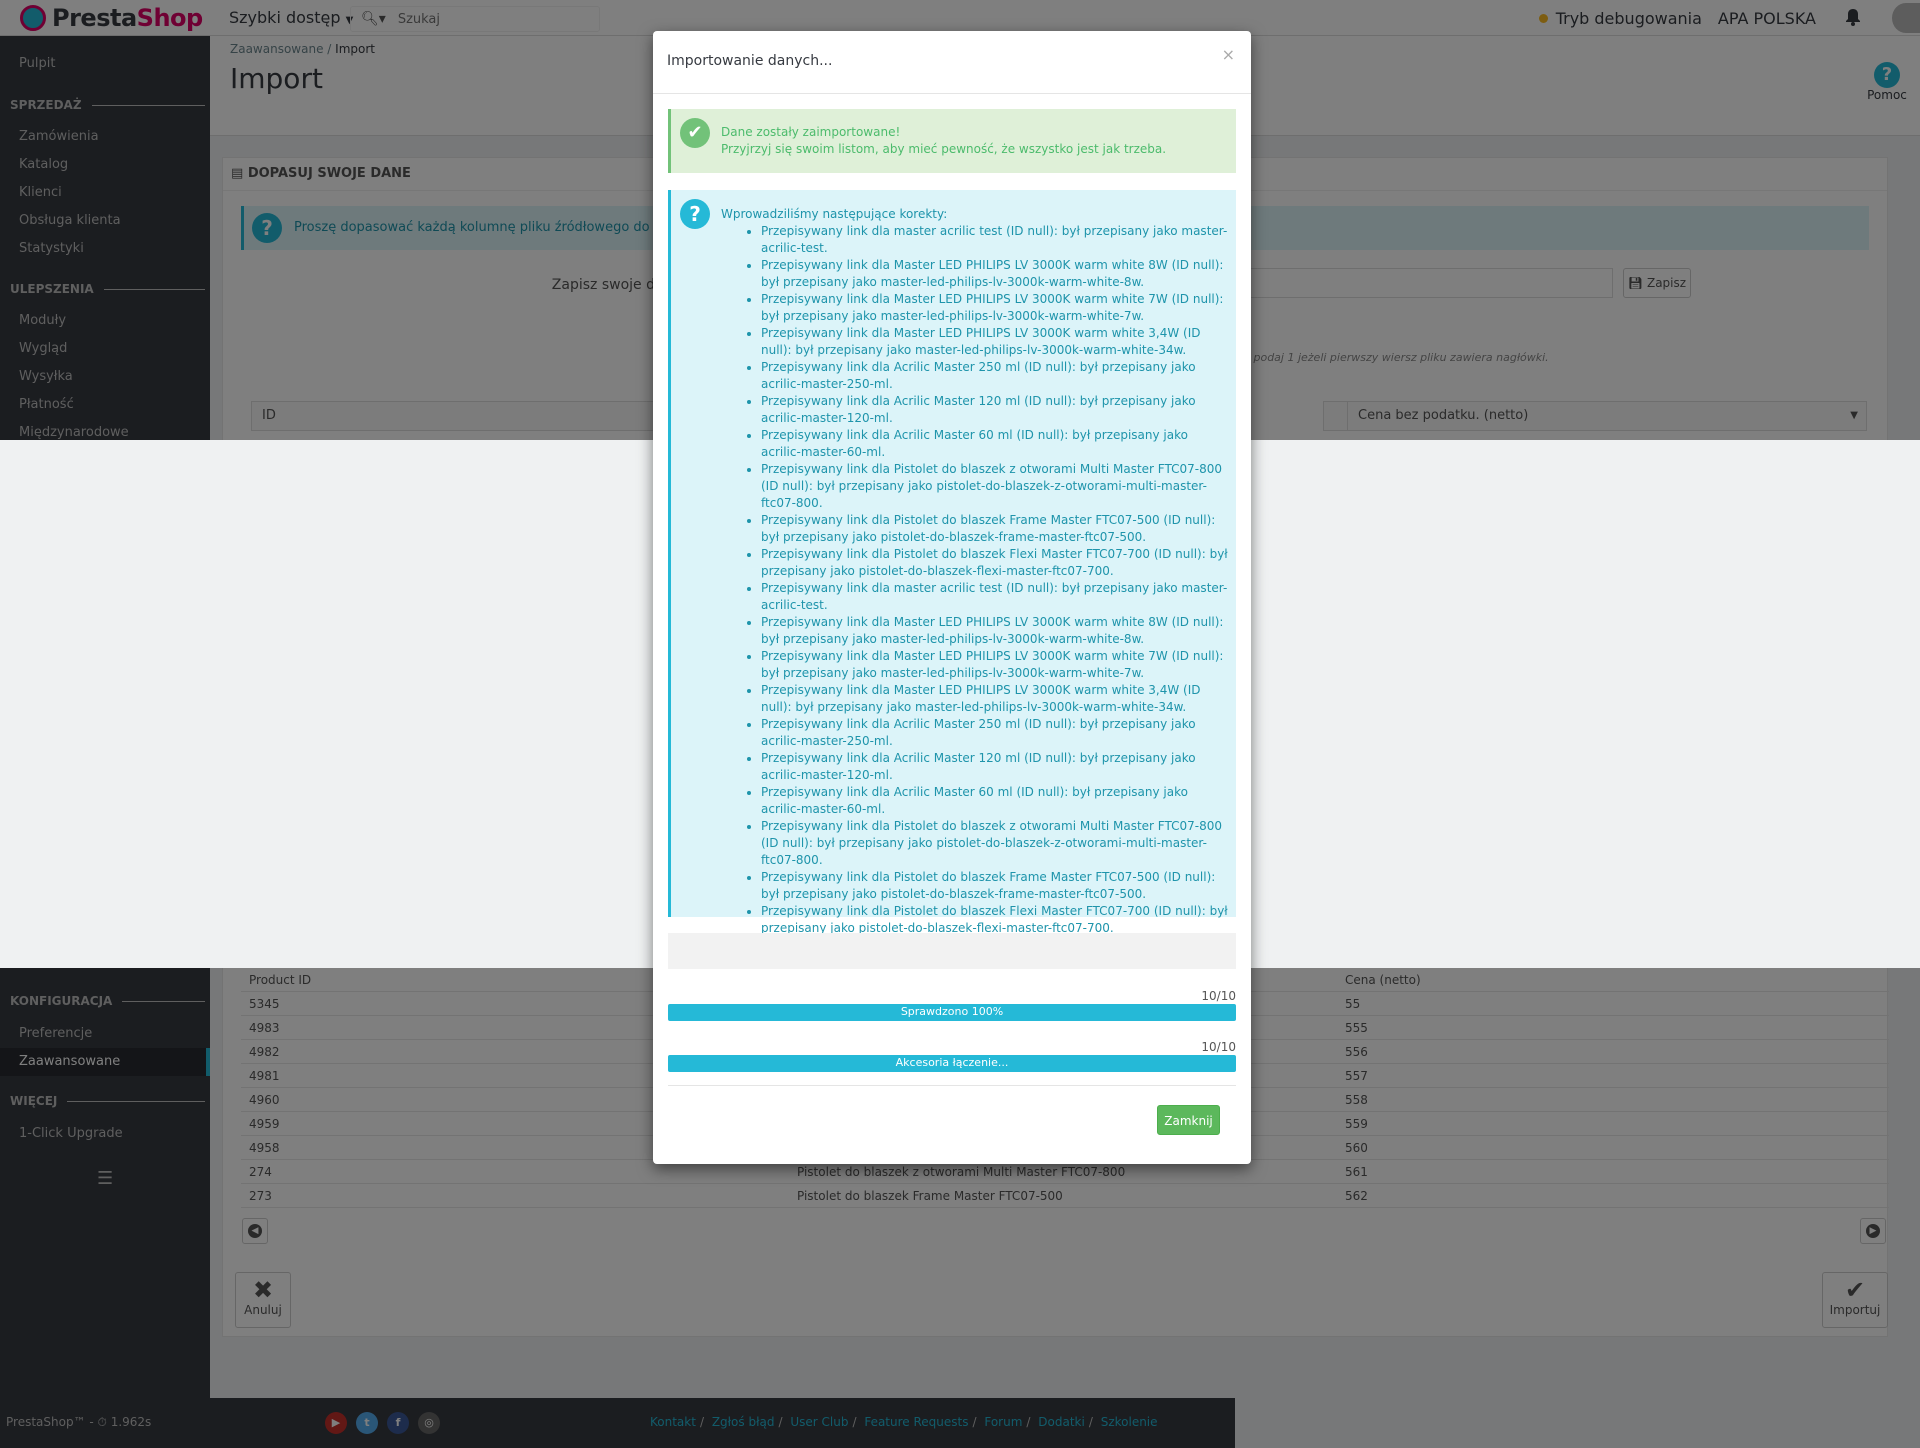 The image size is (1920, 1448). What do you see at coordinates (1218, 1047) in the screenshot?
I see `progress-count-2: 10/10` at bounding box center [1218, 1047].